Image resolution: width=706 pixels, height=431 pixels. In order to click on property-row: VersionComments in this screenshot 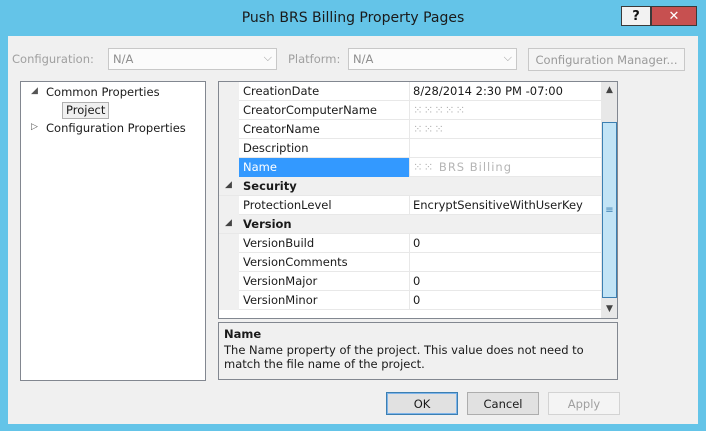, I will do `click(410, 262)`.